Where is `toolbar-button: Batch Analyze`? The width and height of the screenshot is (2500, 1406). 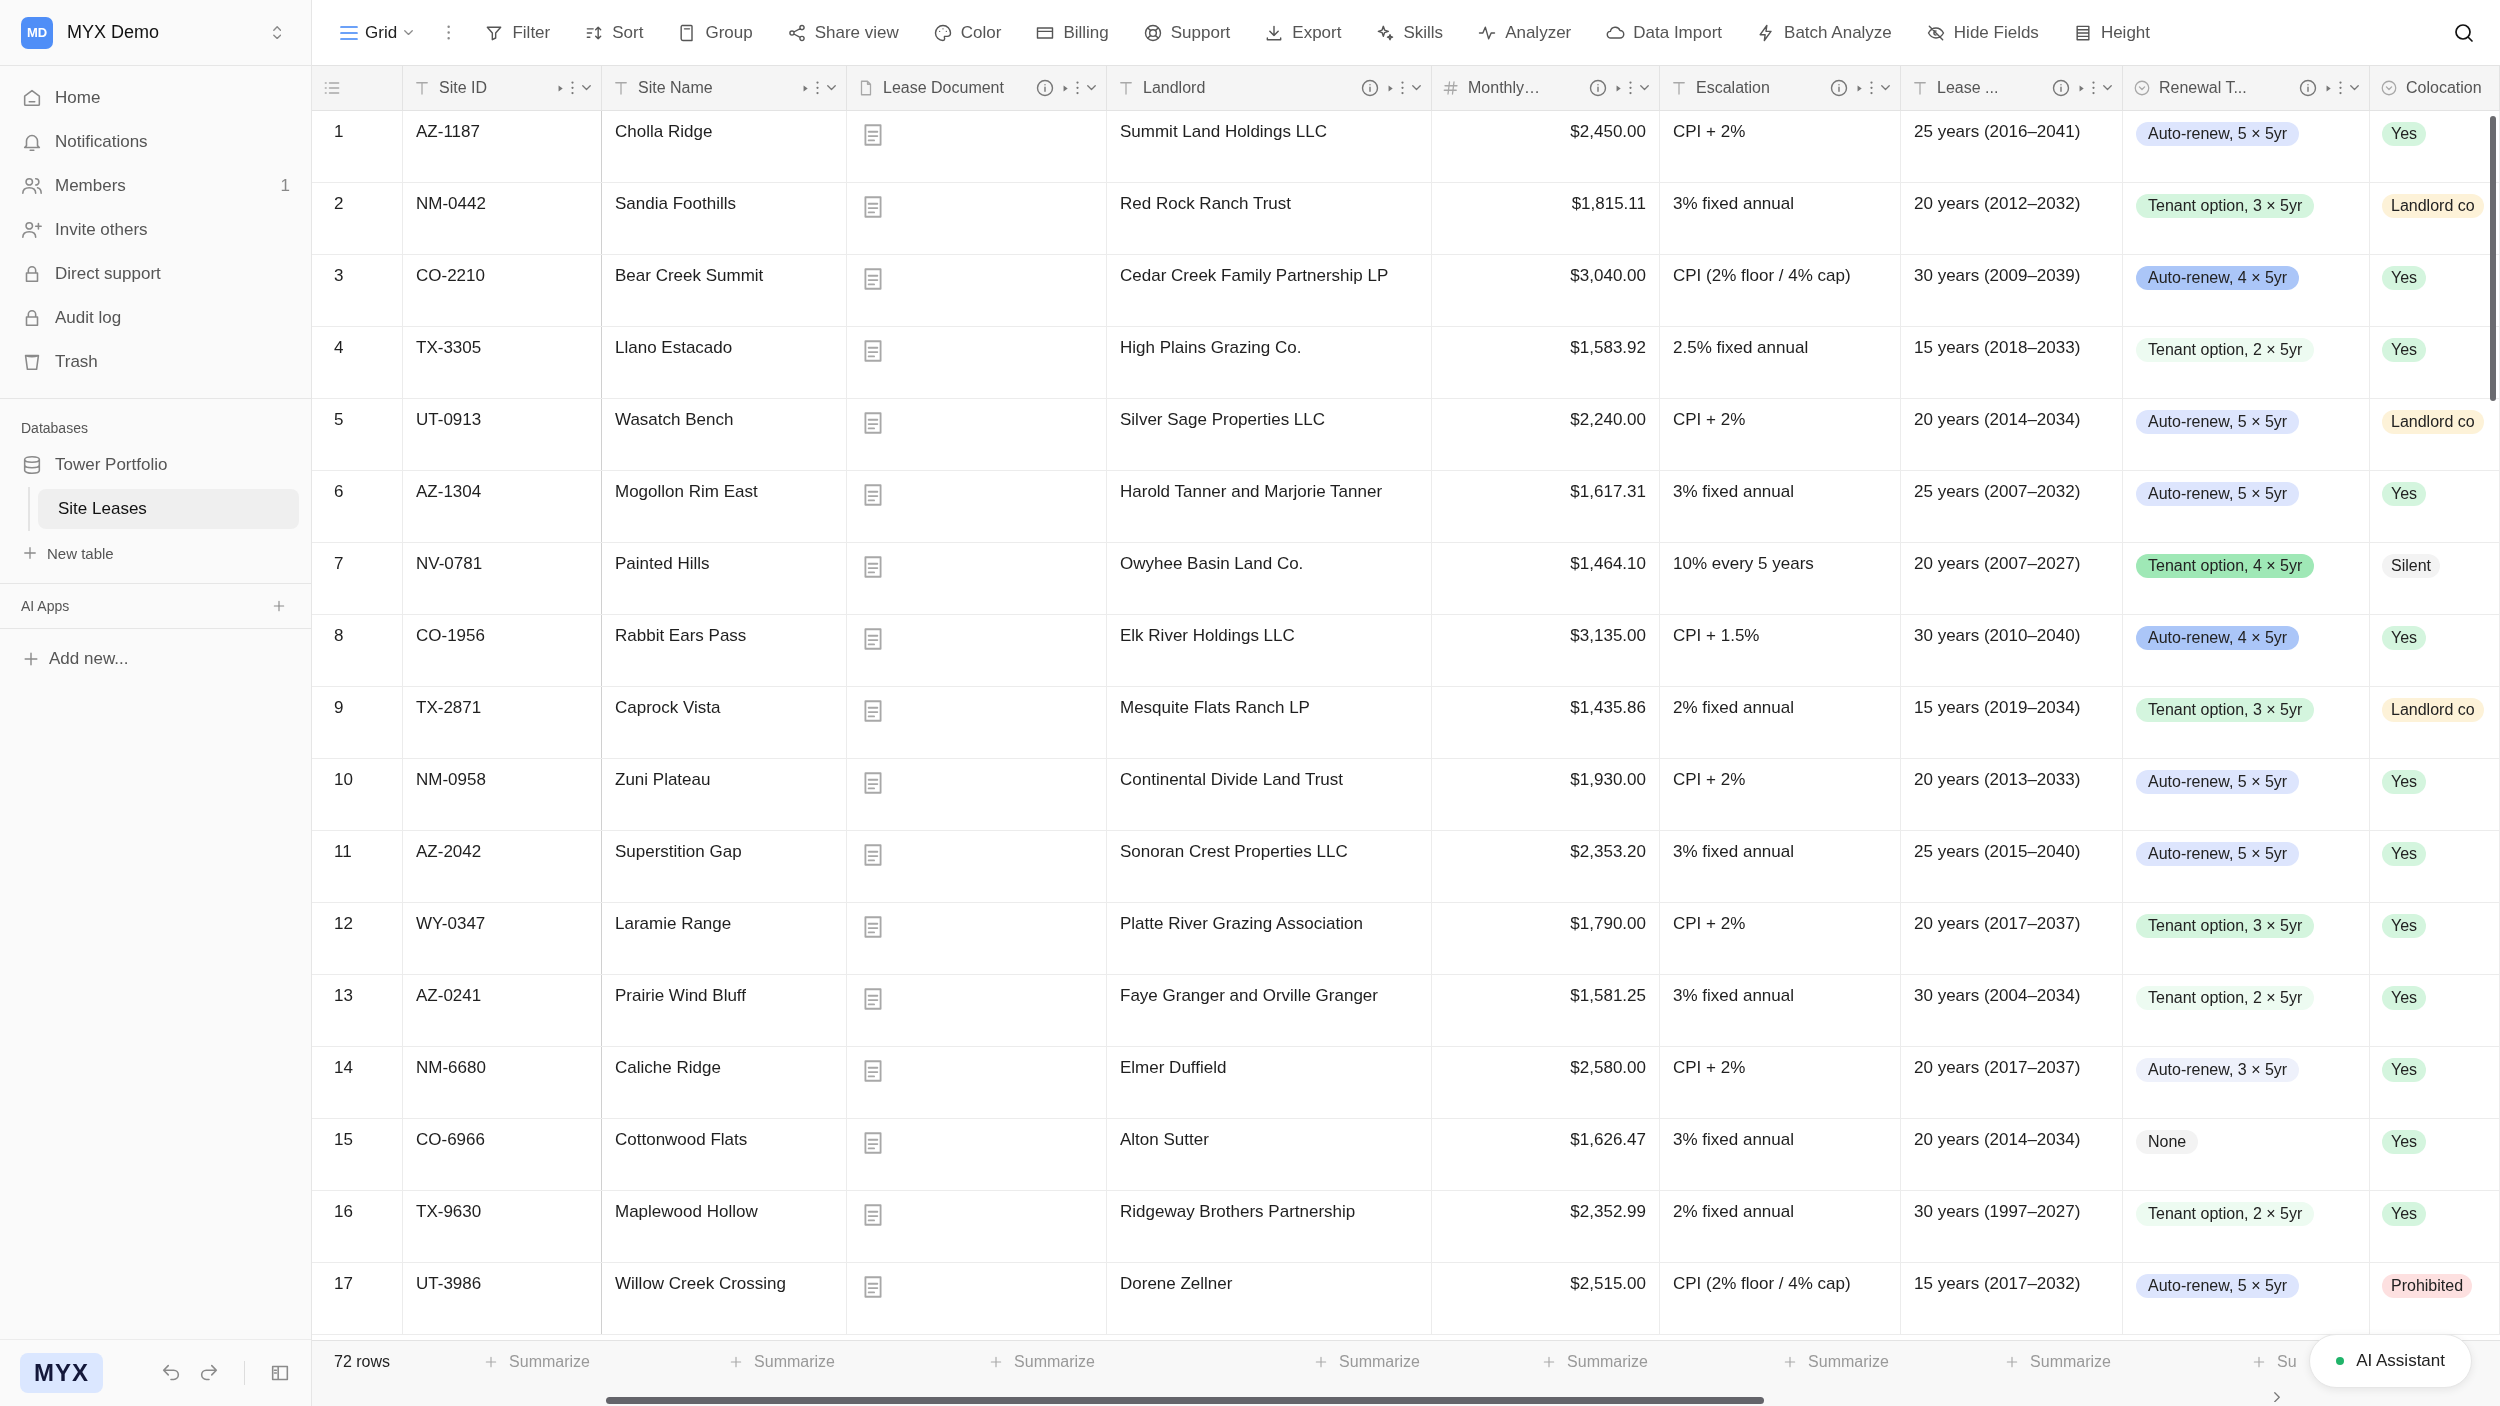
toolbar-button: Batch Analyze is located at coordinates (1824, 32).